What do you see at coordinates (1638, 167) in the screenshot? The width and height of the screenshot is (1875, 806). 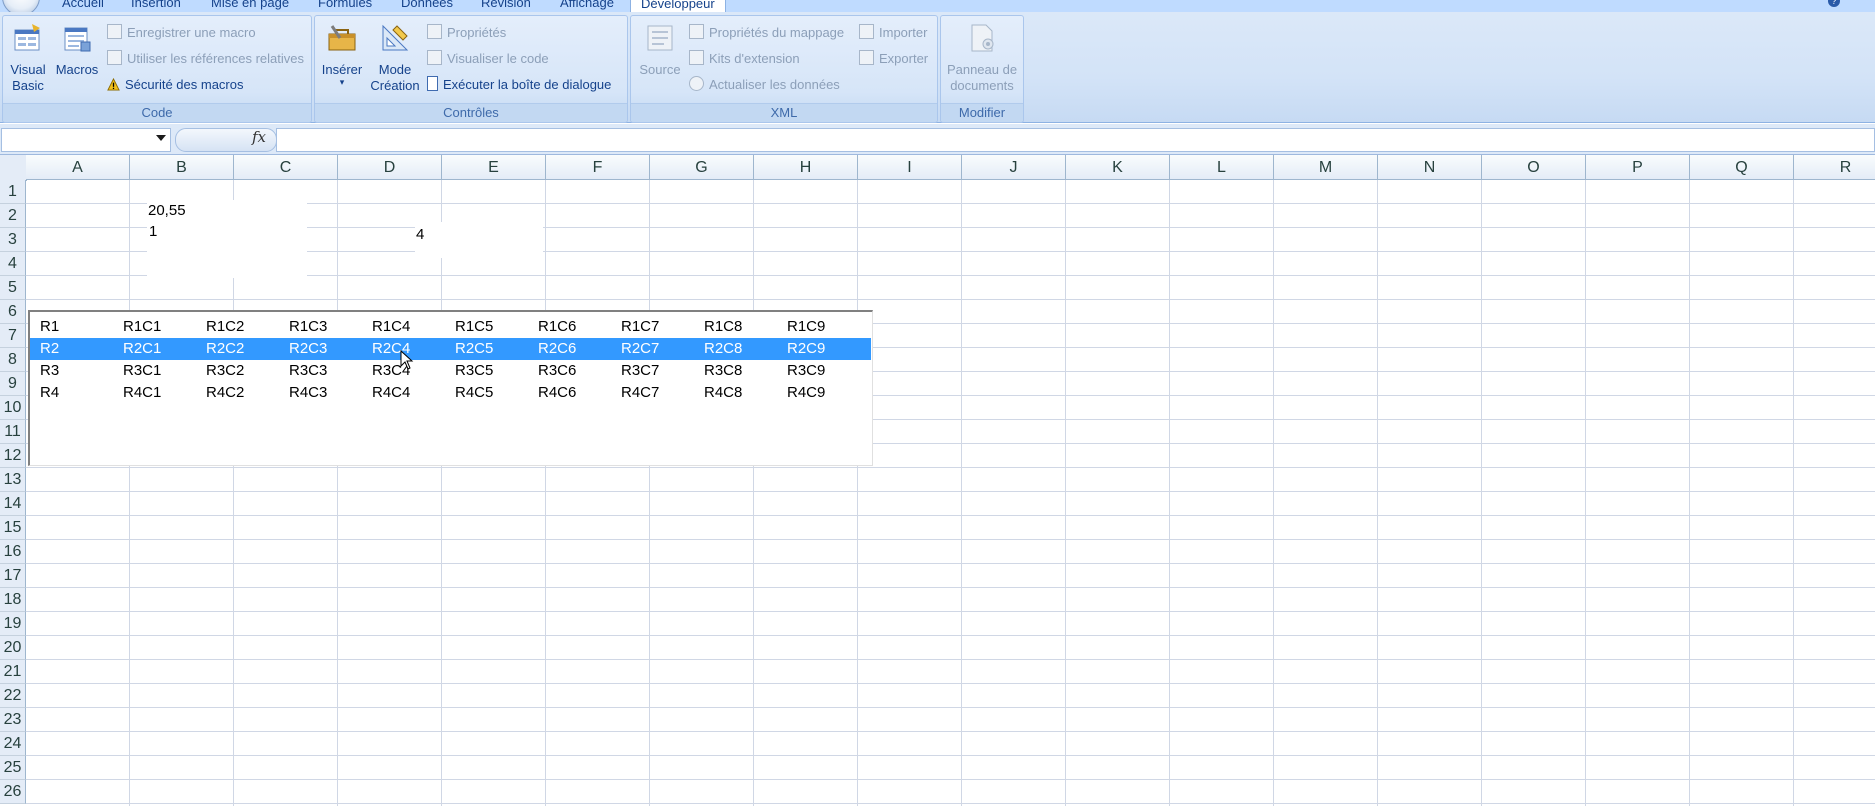 I see `column-header: P` at bounding box center [1638, 167].